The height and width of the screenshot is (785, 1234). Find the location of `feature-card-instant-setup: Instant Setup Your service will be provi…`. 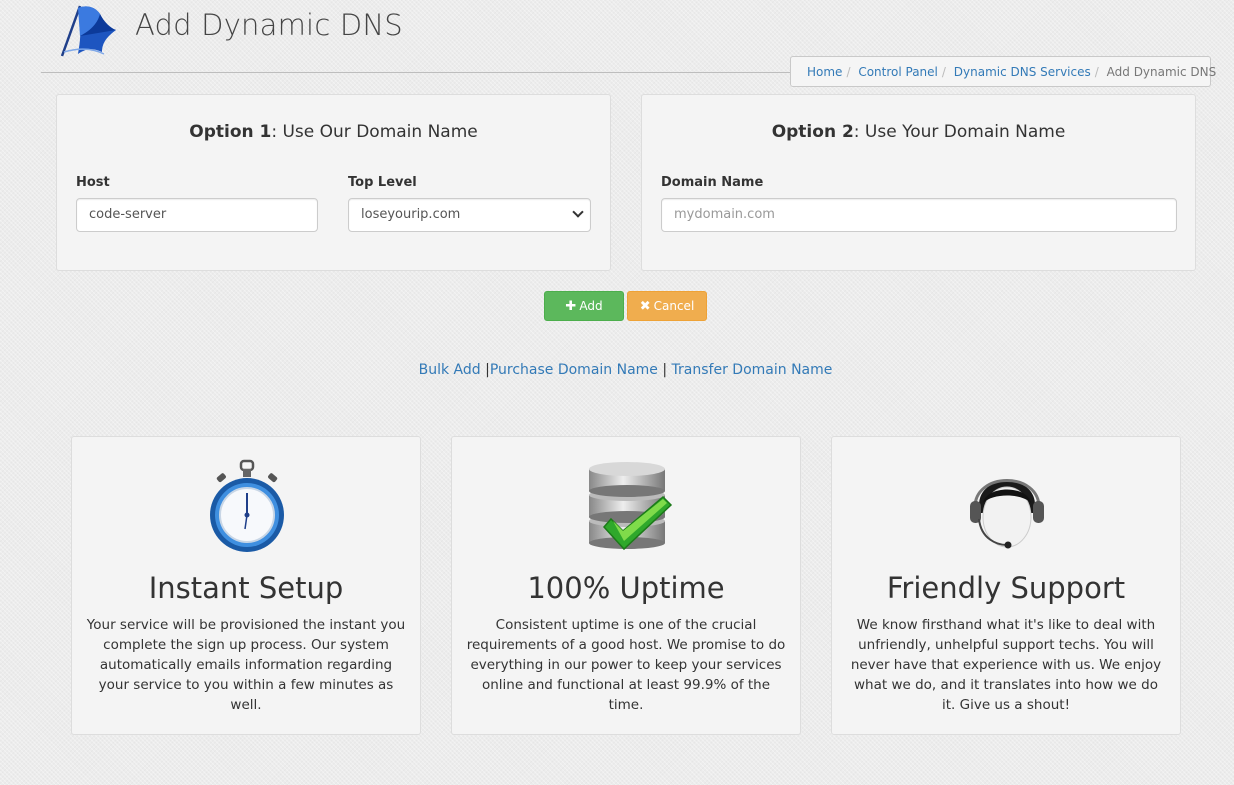

feature-card-instant-setup: Instant Setup Your service will be provi… is located at coordinates (246, 585).